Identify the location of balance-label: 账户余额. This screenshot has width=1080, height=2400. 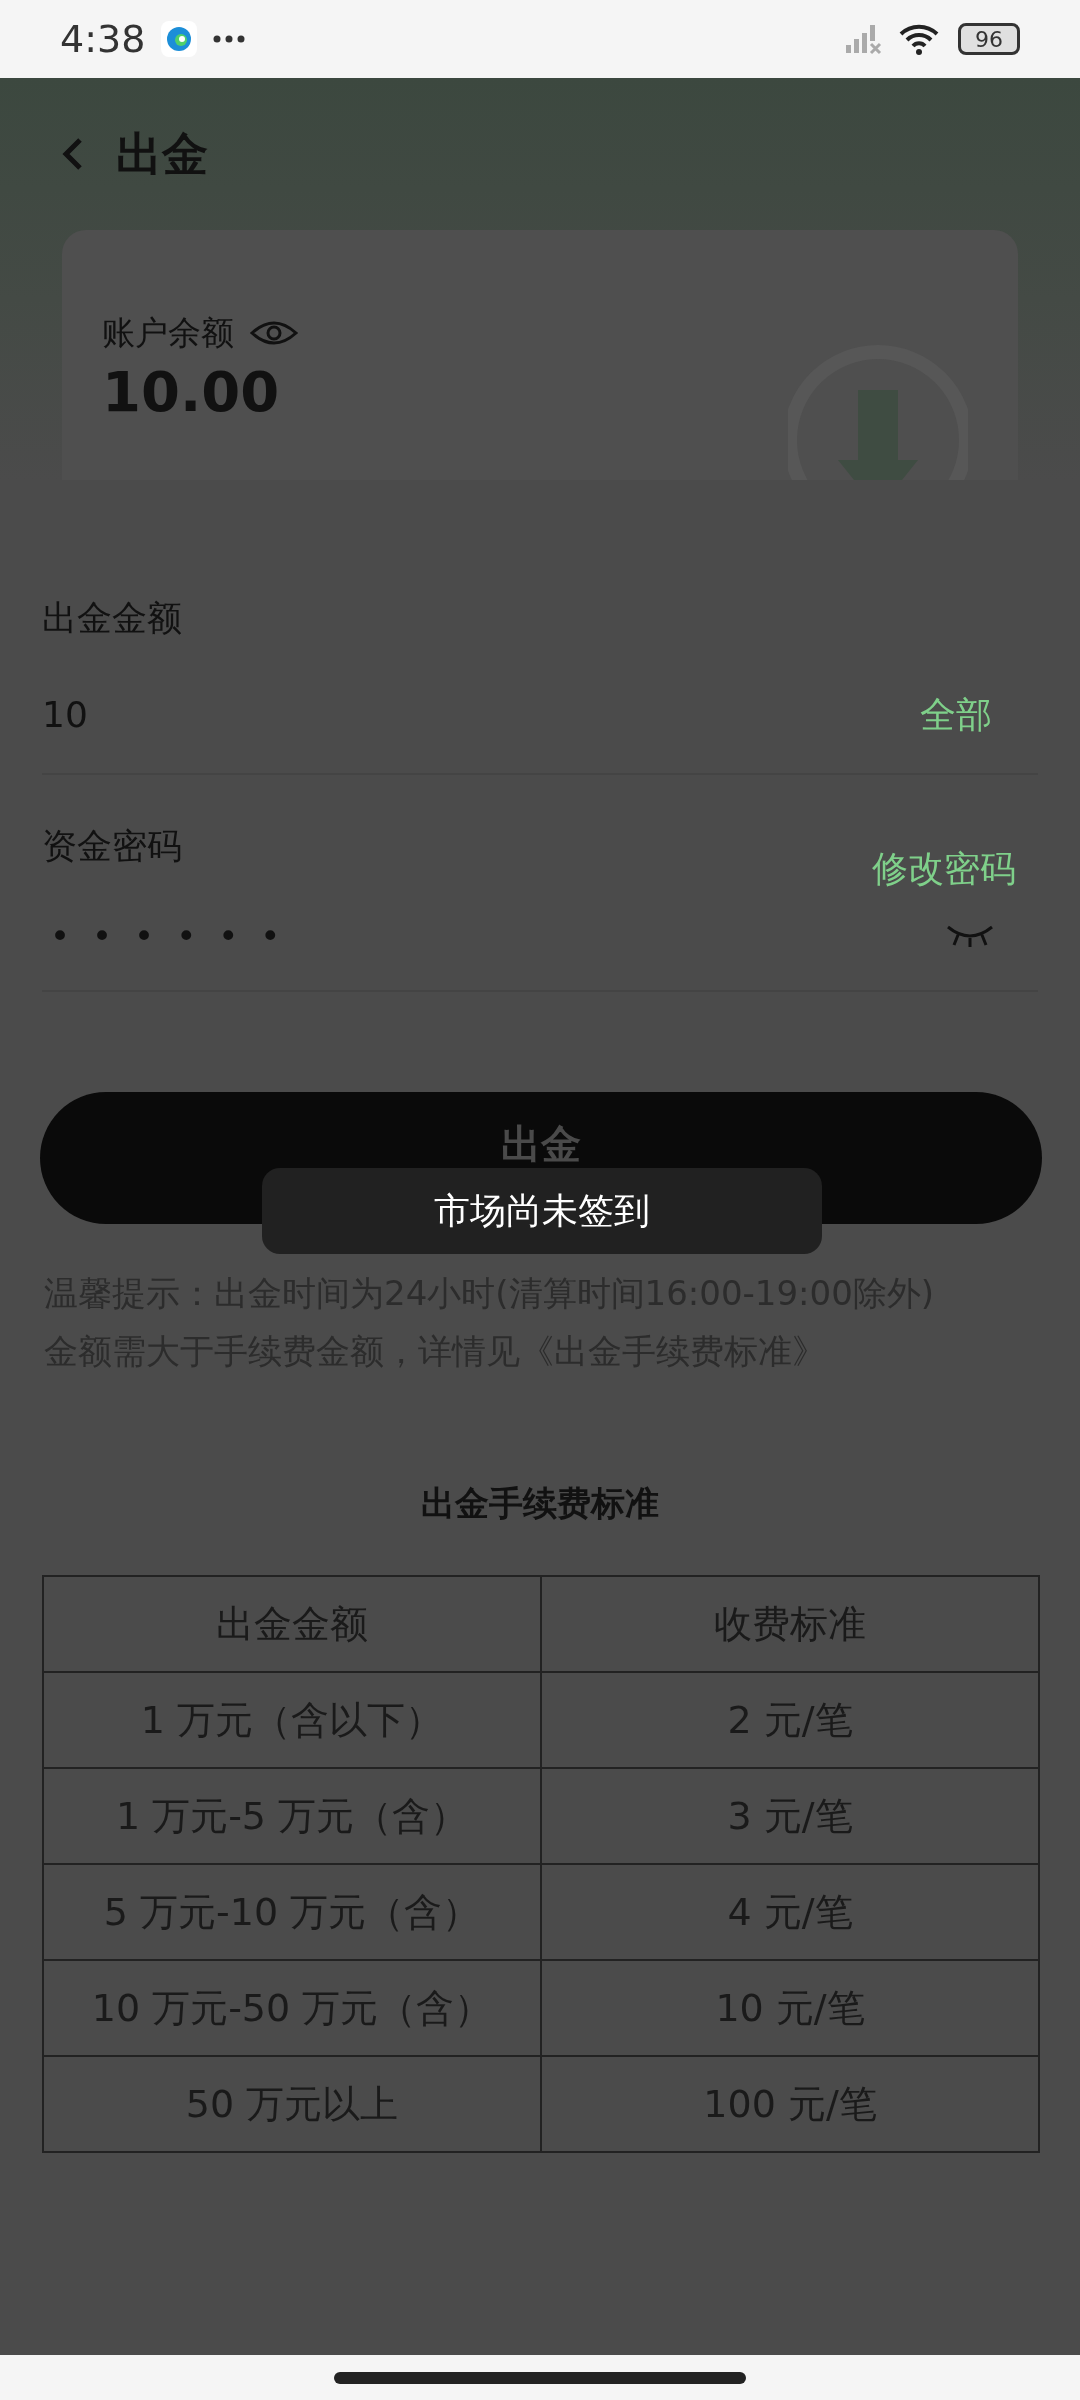
(168, 333).